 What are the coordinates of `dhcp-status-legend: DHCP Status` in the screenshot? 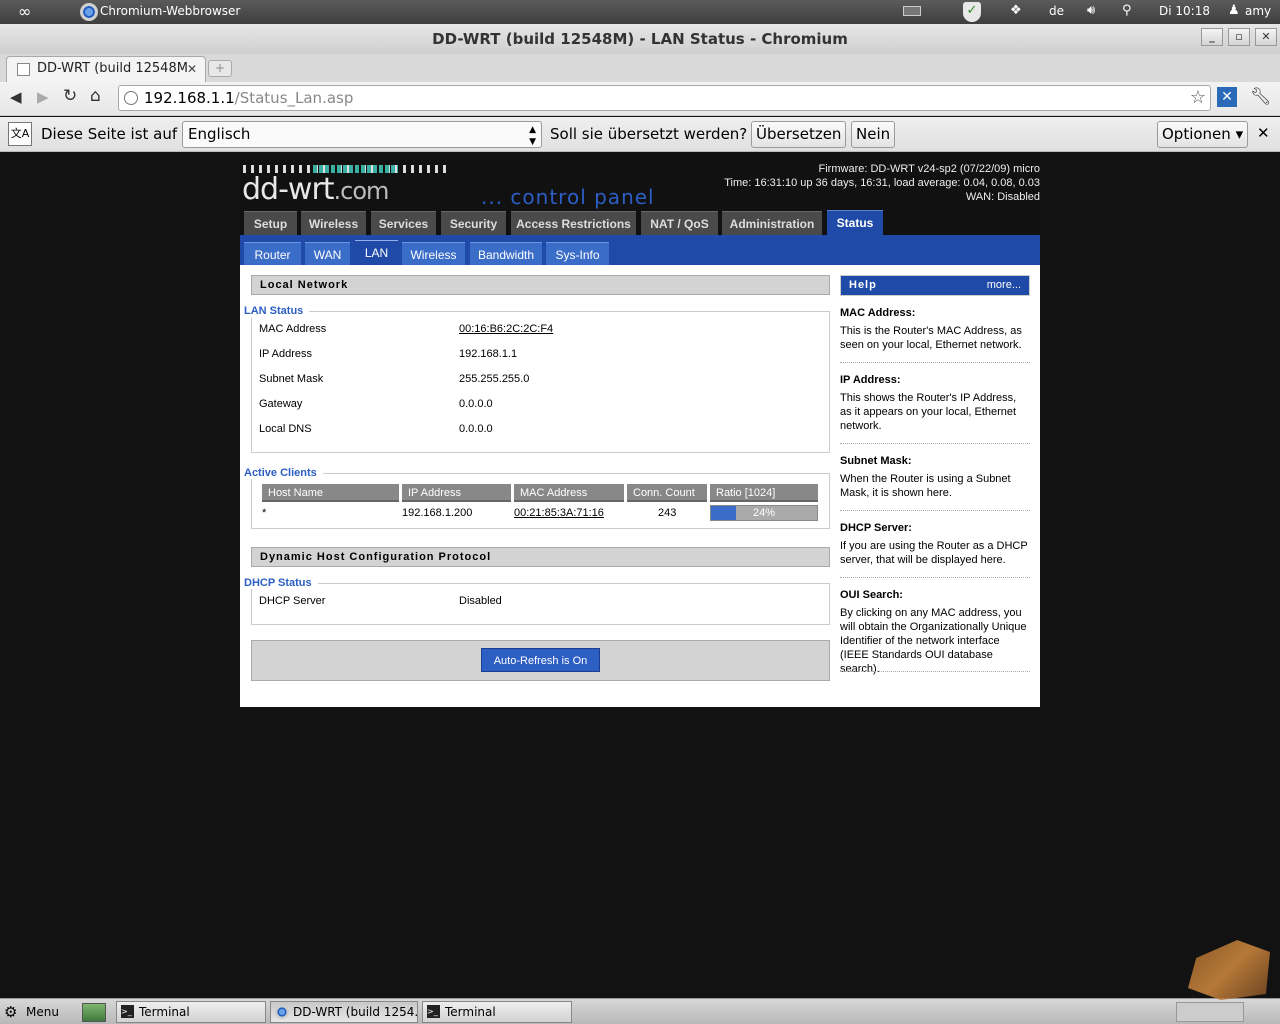 It's located at (281, 583).